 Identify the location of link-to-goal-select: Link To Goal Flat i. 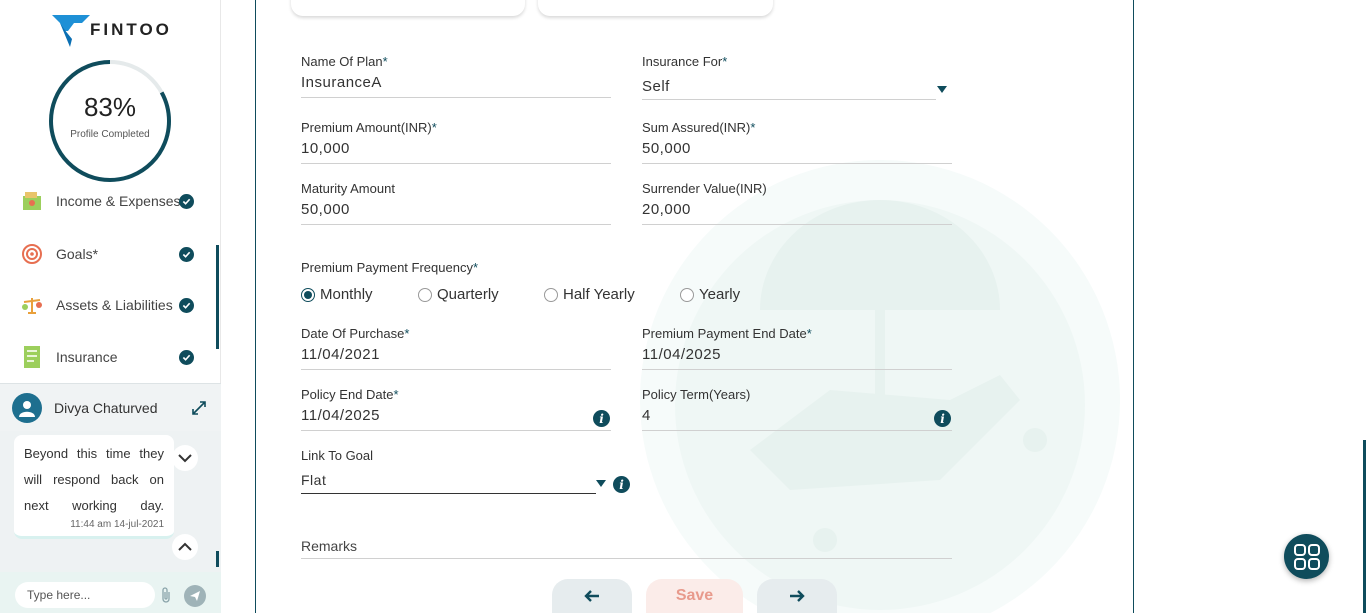
(465, 471).